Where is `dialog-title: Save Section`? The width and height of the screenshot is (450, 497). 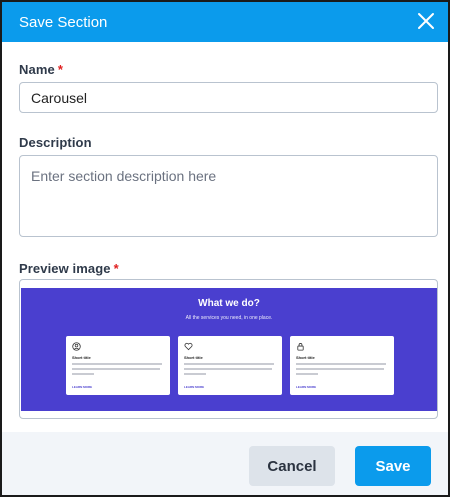 dialog-title: Save Section is located at coordinates (63, 22).